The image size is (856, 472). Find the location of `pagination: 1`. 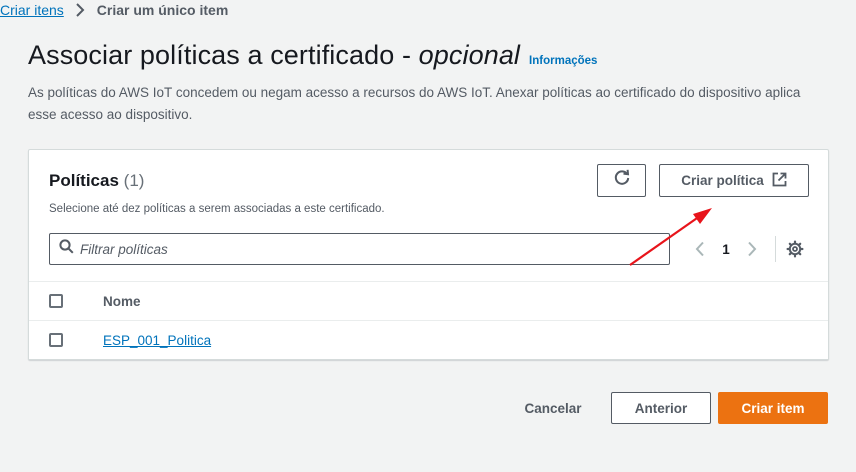

pagination: 1 is located at coordinates (732, 249).